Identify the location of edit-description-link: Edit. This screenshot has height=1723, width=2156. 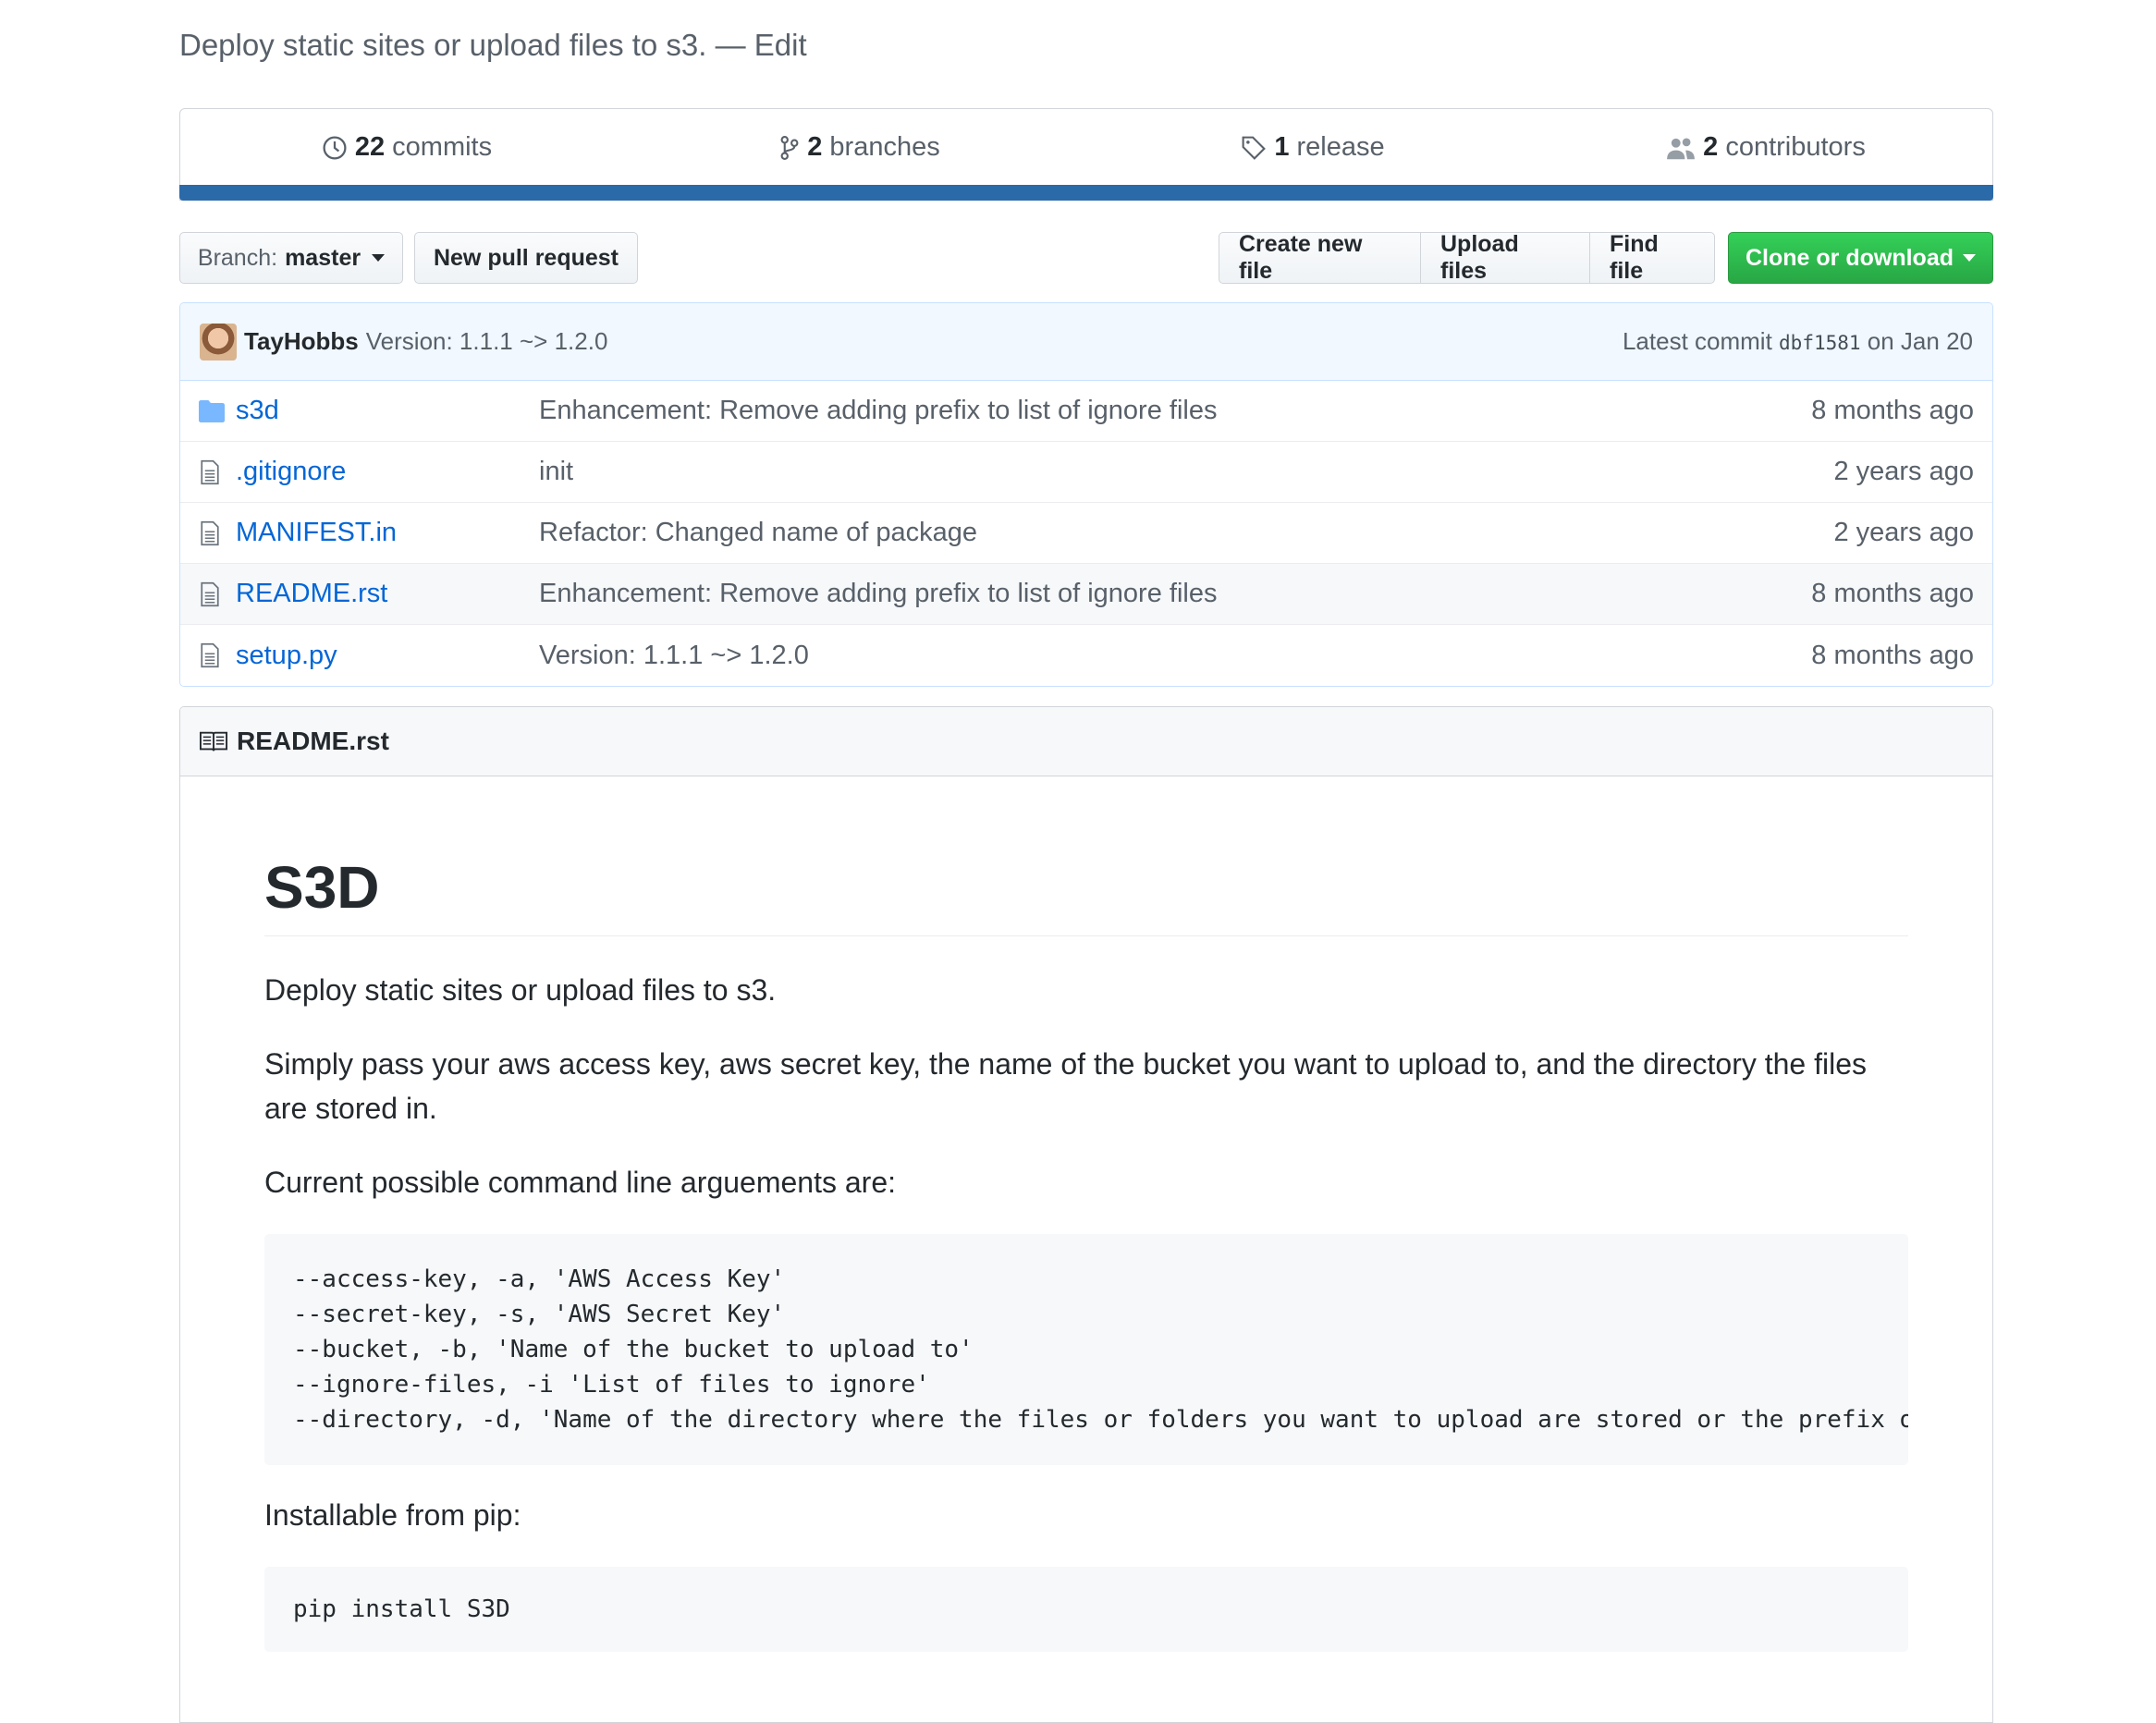
(781, 45).